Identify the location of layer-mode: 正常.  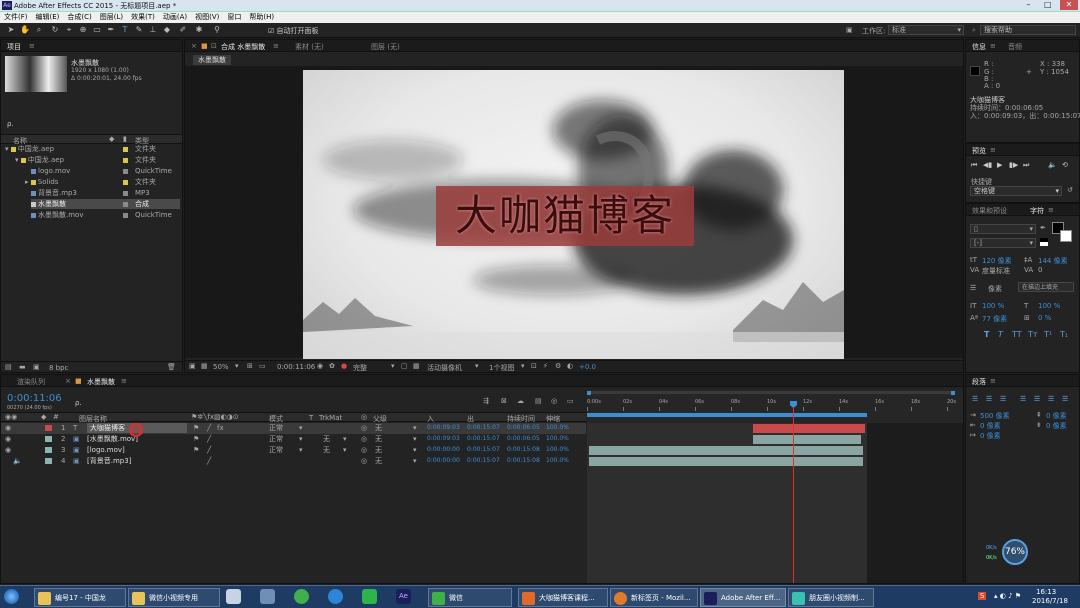
(276, 439).